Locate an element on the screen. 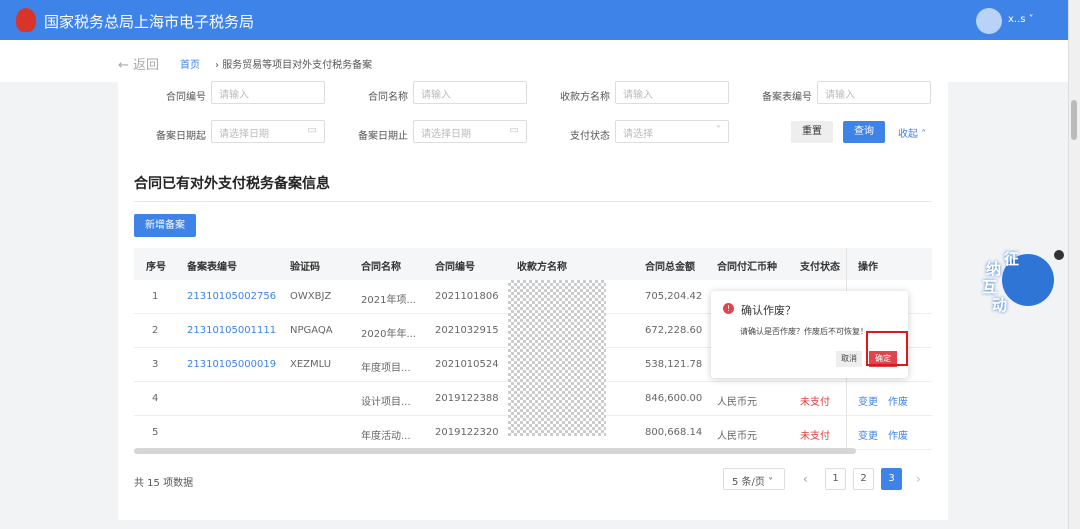 Image resolution: width=1080 pixels, height=529 pixels. payee-input: 请输入 is located at coordinates (672, 92).